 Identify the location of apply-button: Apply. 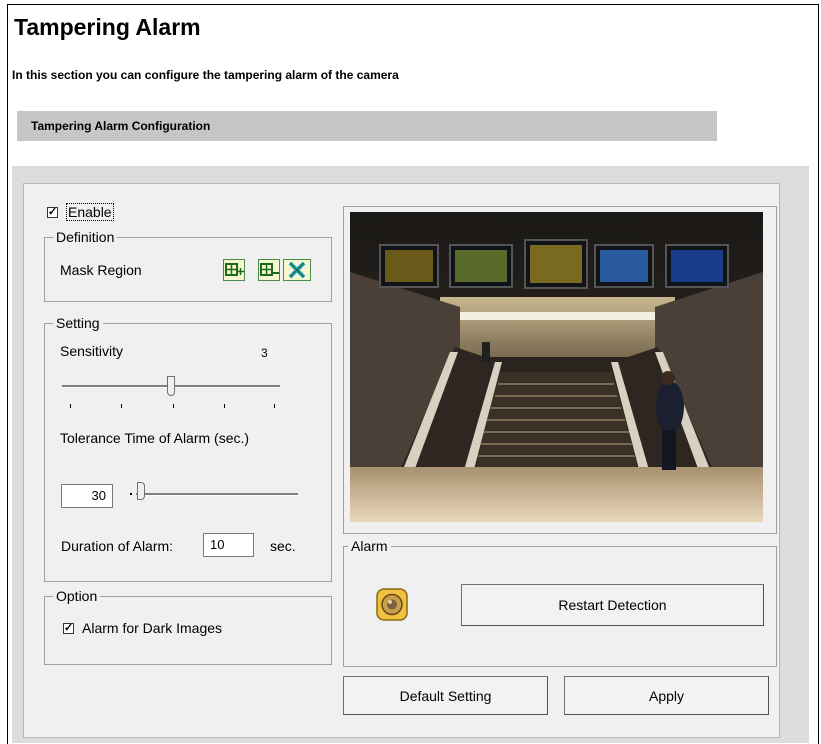
(666, 695).